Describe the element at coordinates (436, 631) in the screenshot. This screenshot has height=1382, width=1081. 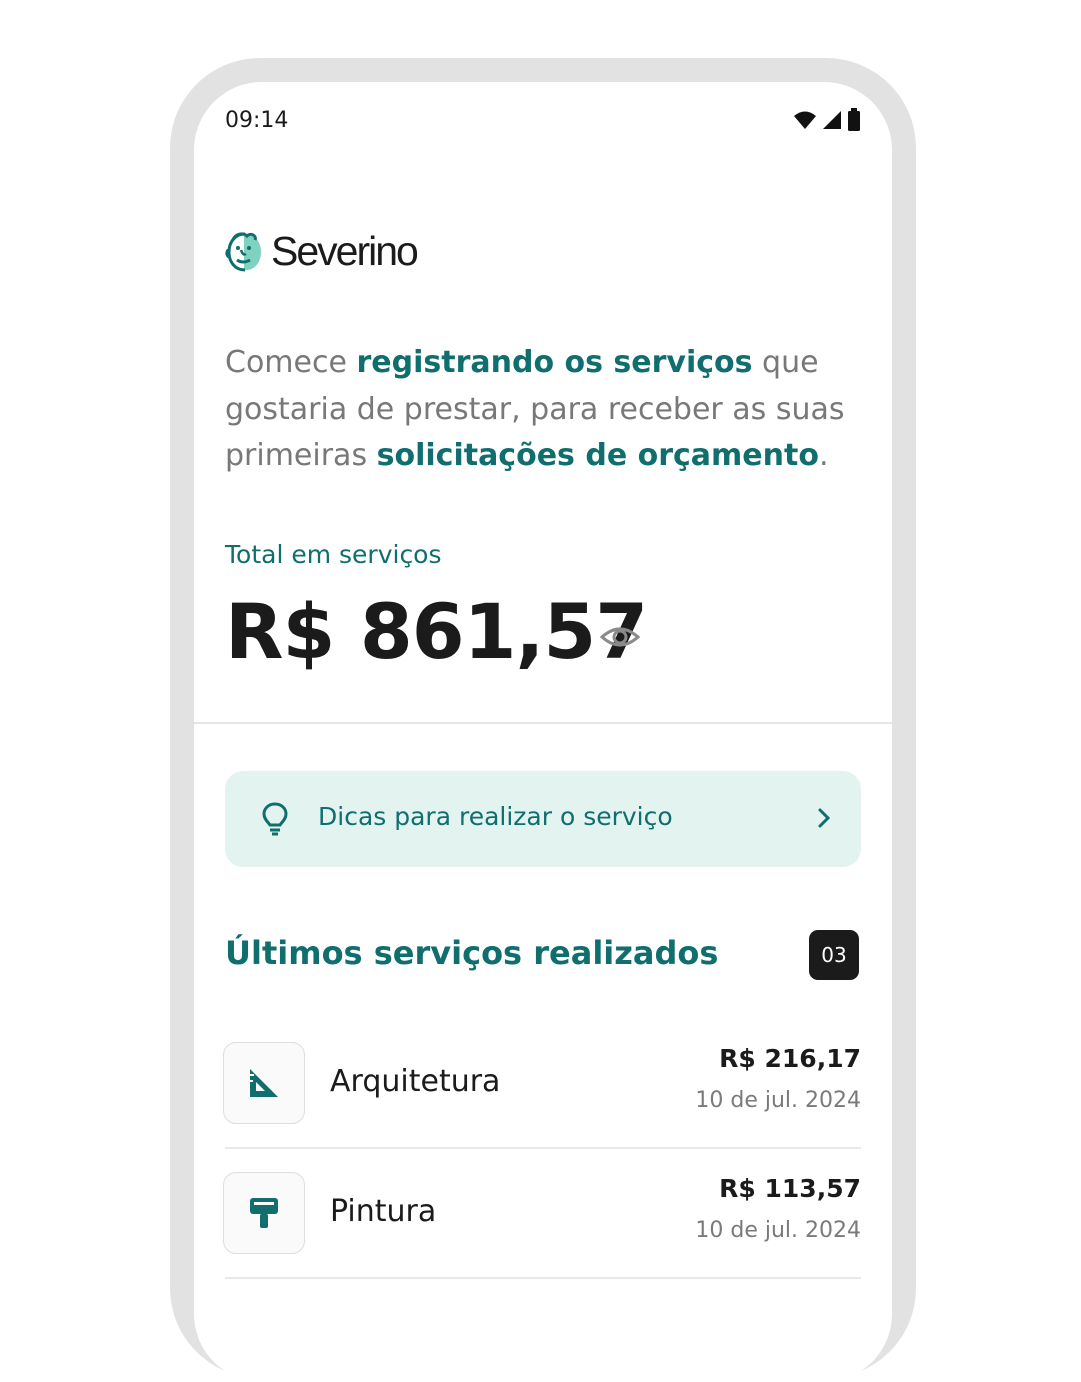
I see `total-value: R$ 861,57` at that location.